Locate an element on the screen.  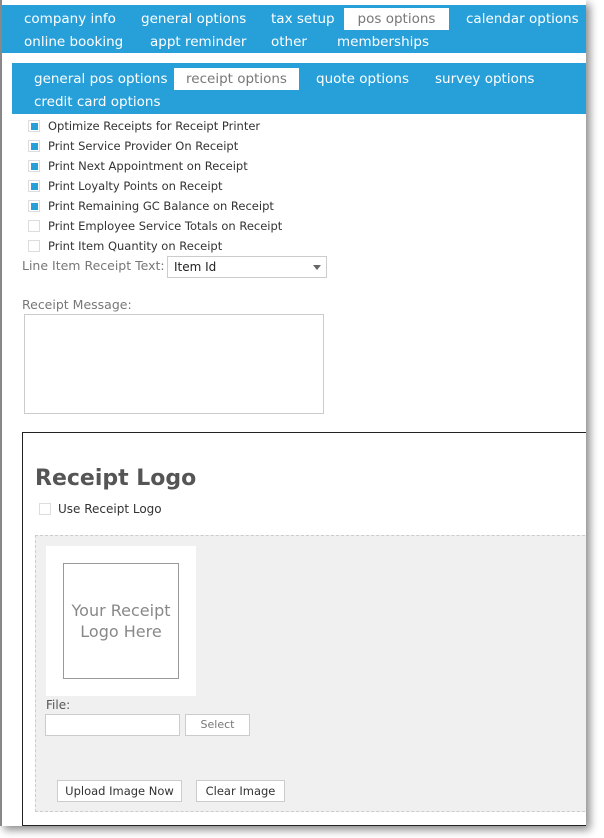
file-label: File: is located at coordinates (58, 705).